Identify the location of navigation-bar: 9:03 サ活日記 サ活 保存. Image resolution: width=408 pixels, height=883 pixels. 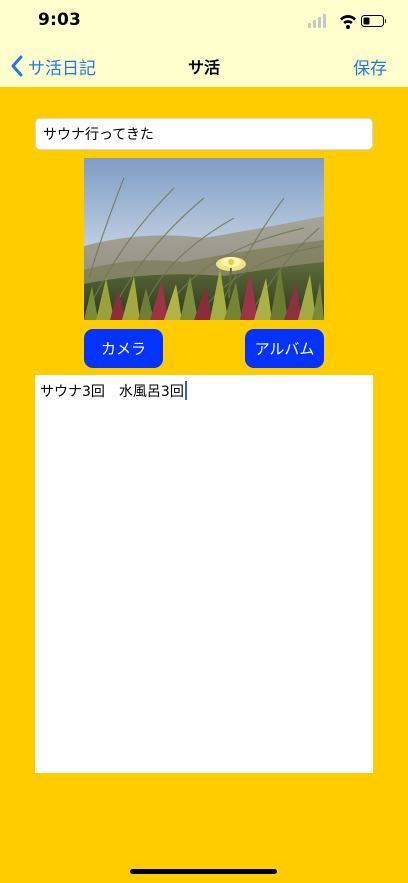
(204, 43).